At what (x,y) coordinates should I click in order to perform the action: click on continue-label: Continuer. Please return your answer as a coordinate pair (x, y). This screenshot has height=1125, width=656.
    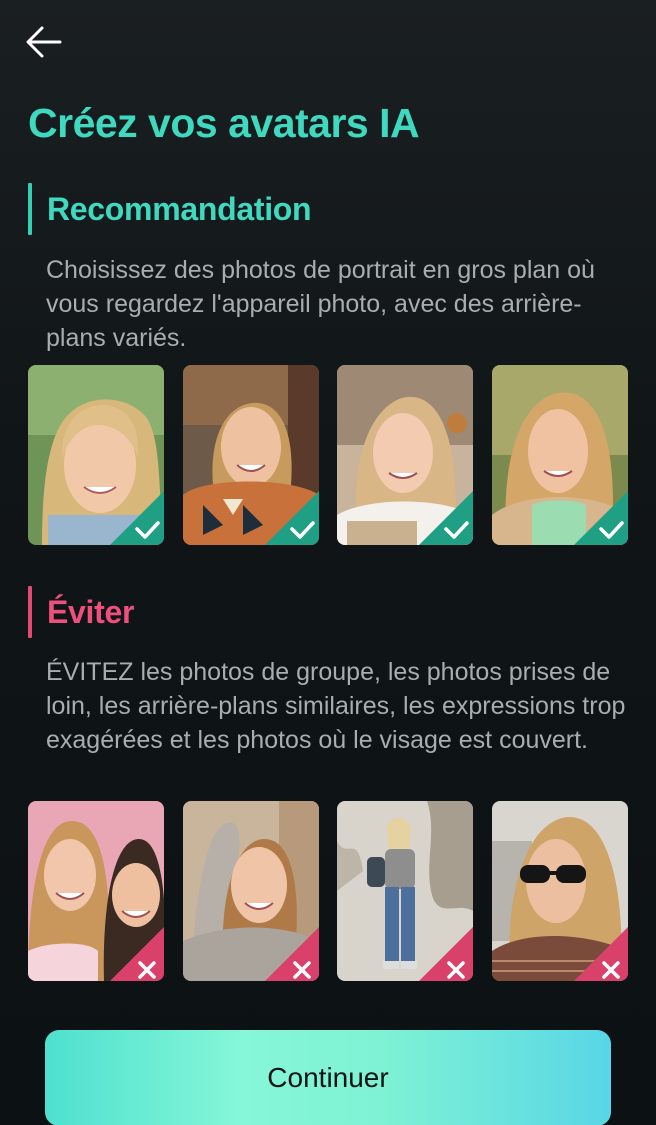
    Looking at the image, I should click on (328, 1077).